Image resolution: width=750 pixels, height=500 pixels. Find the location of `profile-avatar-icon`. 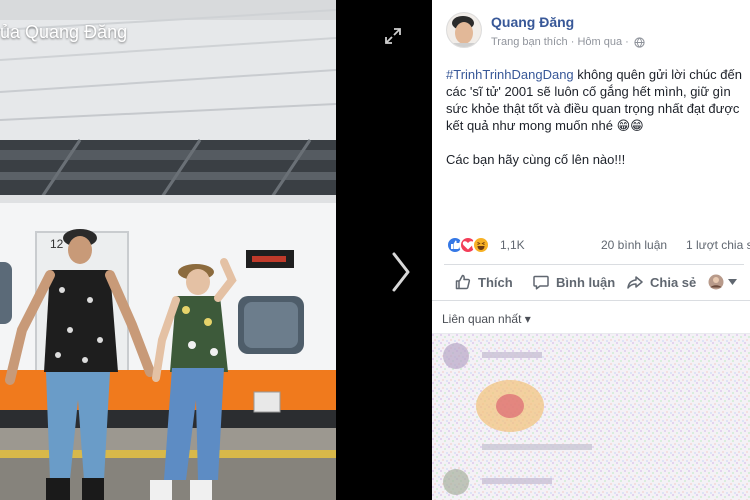

profile-avatar-icon is located at coordinates (716, 282).